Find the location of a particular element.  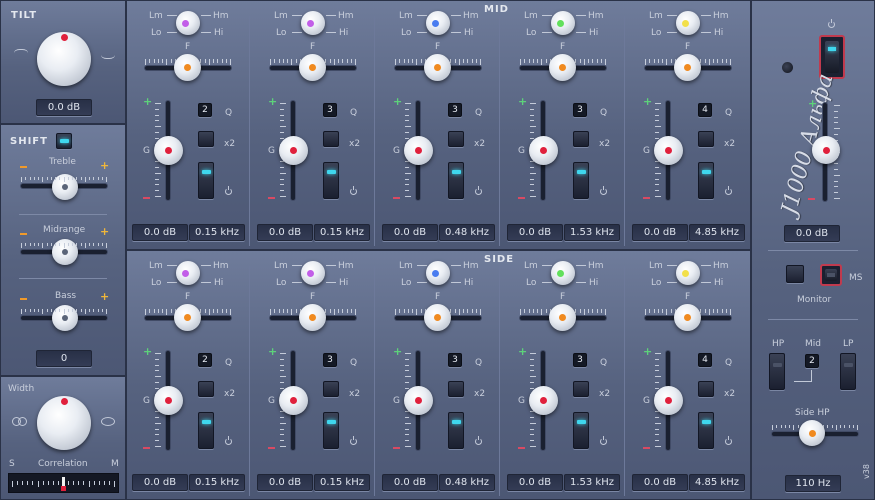

monitor-button is located at coordinates (795, 274).